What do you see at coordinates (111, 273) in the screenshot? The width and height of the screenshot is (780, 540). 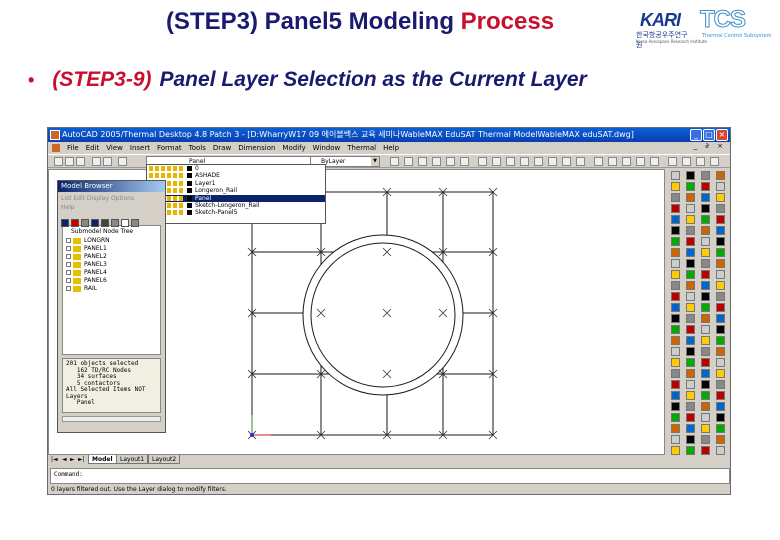 I see `tree-item: PANEL4` at bounding box center [111, 273].